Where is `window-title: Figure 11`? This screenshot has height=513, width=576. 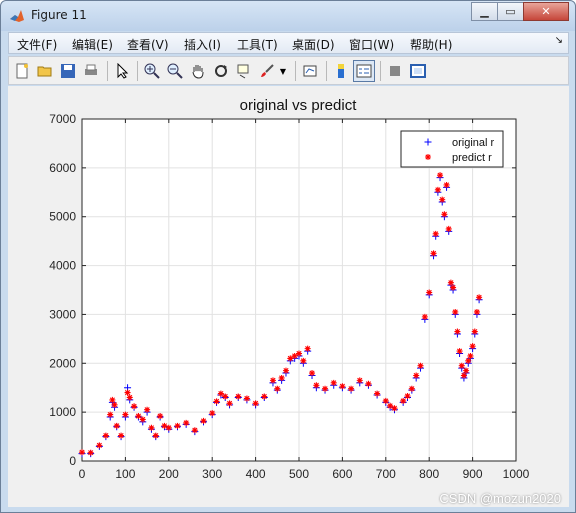
window-title: Figure 11 is located at coordinates (59, 15).